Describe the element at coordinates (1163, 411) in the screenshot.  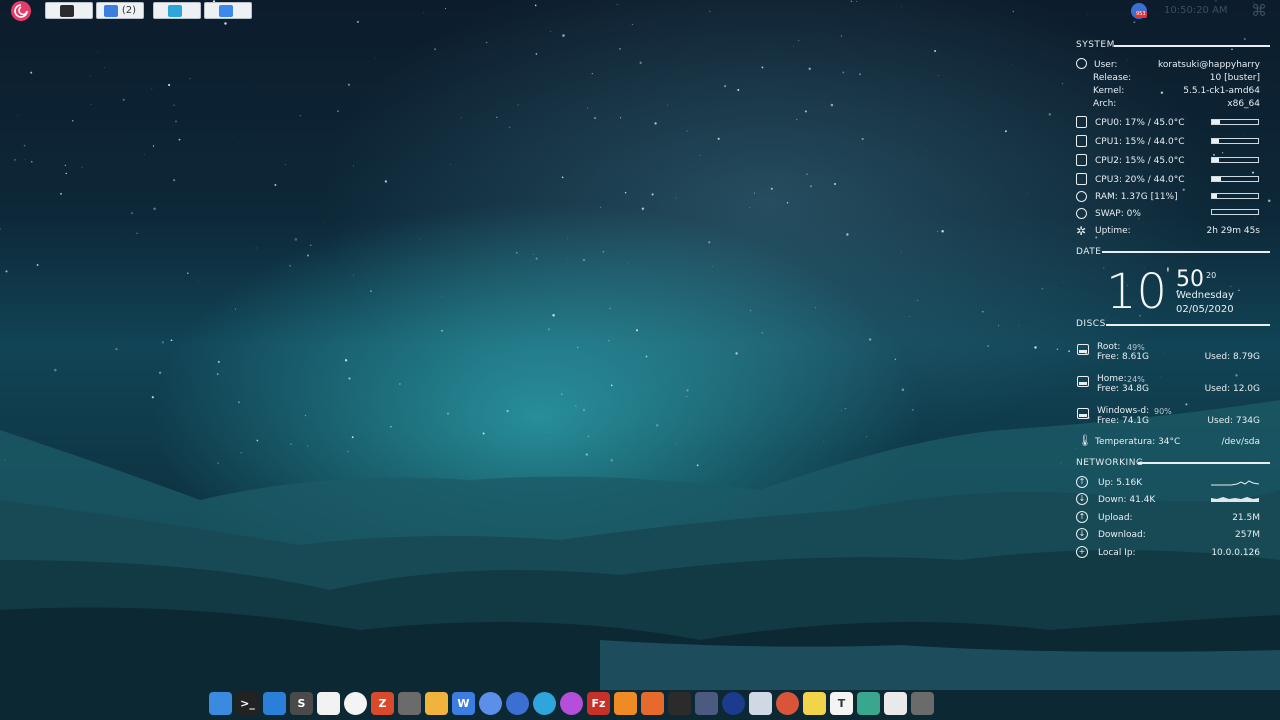
I see `disc-percent: 90%` at that location.